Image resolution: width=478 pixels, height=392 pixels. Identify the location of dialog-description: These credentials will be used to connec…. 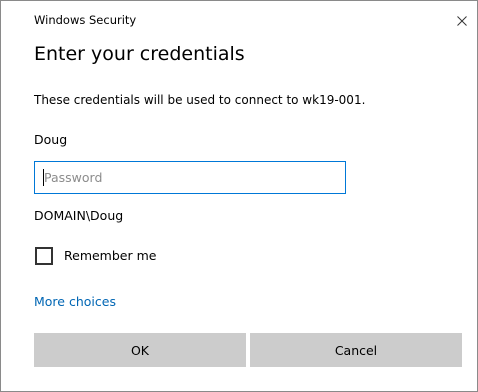
(200, 100).